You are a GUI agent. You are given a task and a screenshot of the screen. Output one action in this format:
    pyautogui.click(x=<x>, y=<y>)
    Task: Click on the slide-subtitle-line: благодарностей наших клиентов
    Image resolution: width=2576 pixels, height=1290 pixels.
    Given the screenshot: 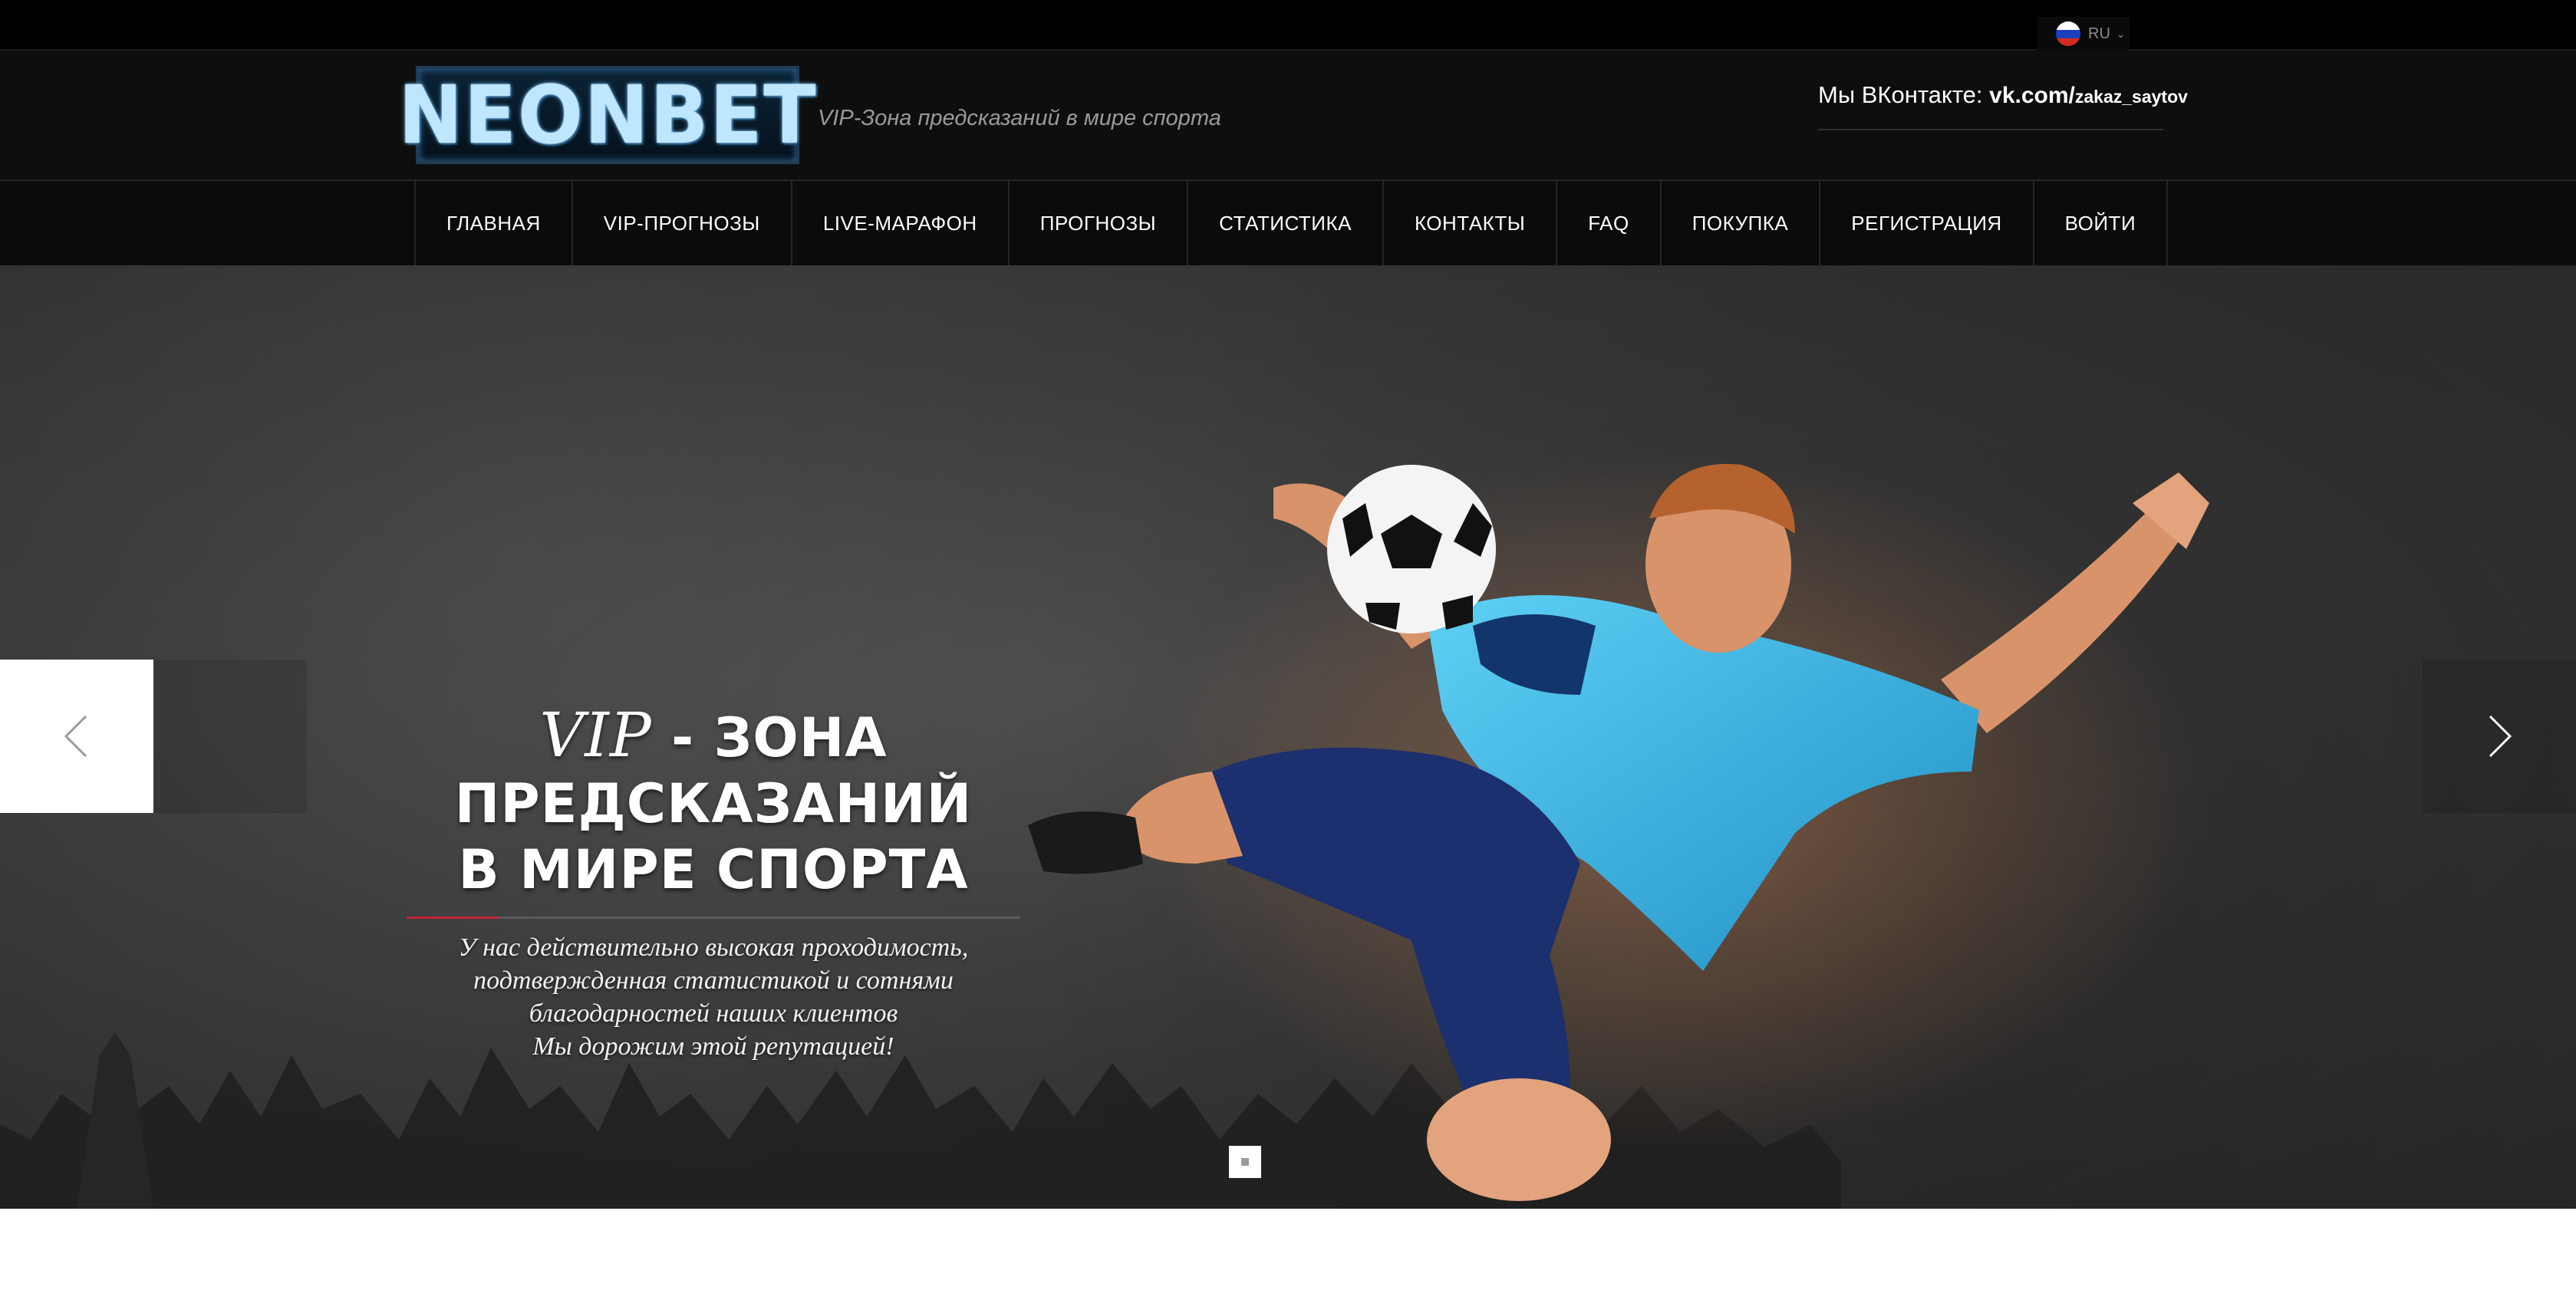 What is the action you would take?
    pyautogui.click(x=713, y=1014)
    